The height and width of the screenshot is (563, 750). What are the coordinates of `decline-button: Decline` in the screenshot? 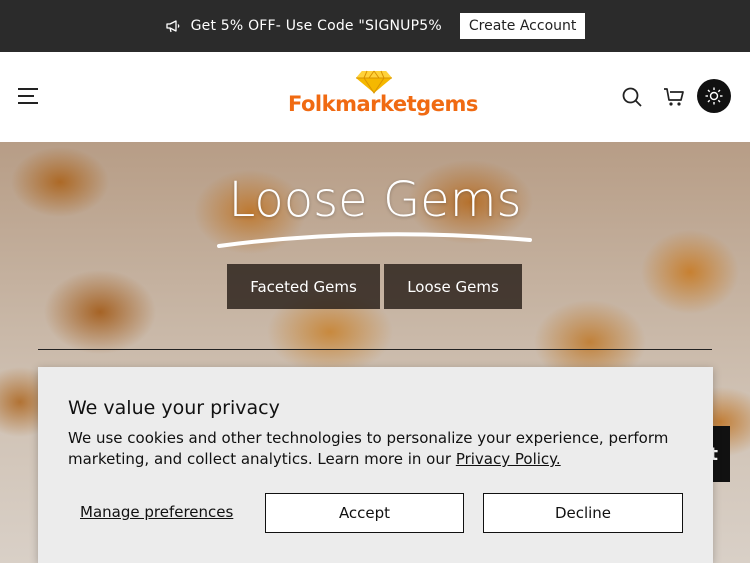 It's located at (583, 513).